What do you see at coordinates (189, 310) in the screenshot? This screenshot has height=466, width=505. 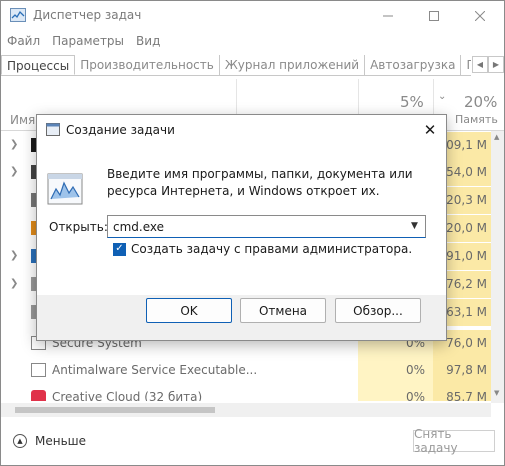 I see `ok-button: OK` at bounding box center [189, 310].